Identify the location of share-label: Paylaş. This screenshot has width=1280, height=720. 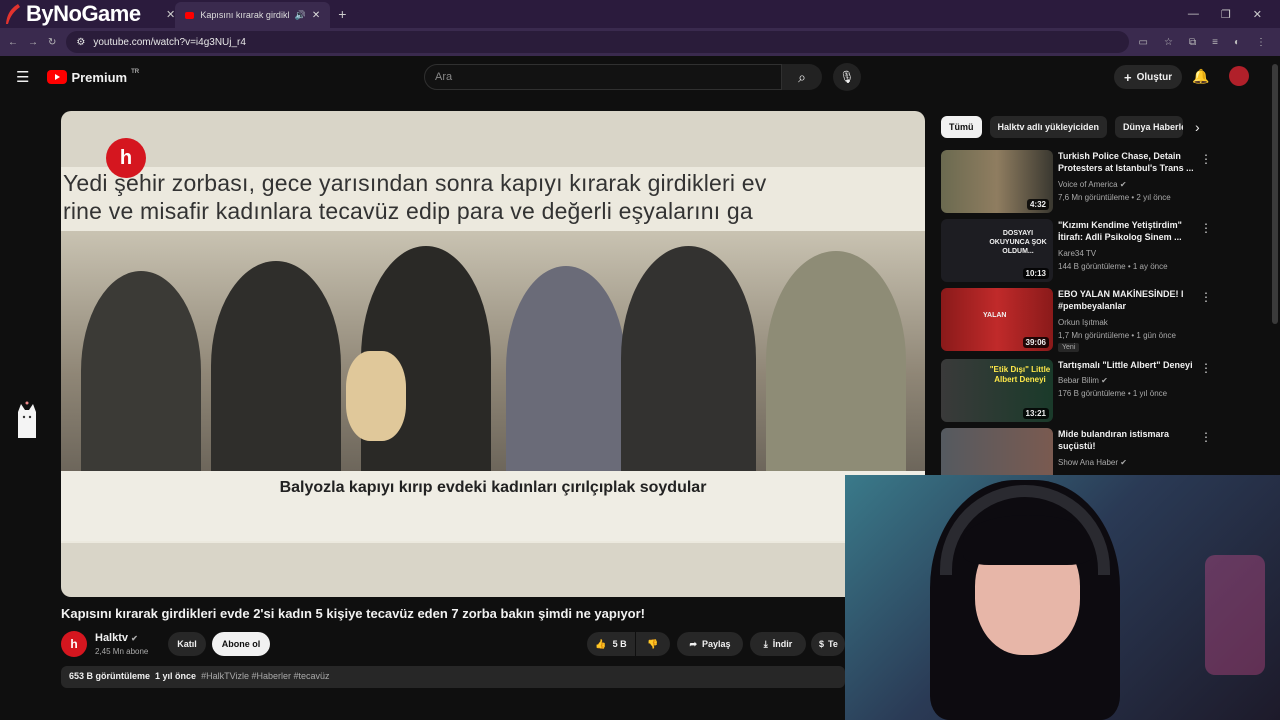
(716, 644).